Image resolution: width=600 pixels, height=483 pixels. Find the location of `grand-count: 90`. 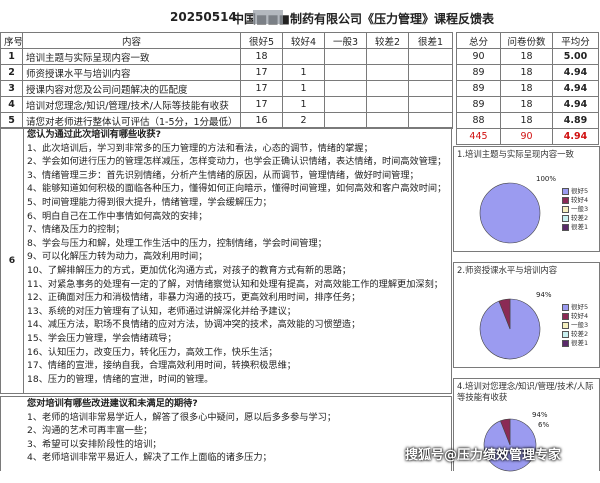

grand-count: 90 is located at coordinates (526, 136).